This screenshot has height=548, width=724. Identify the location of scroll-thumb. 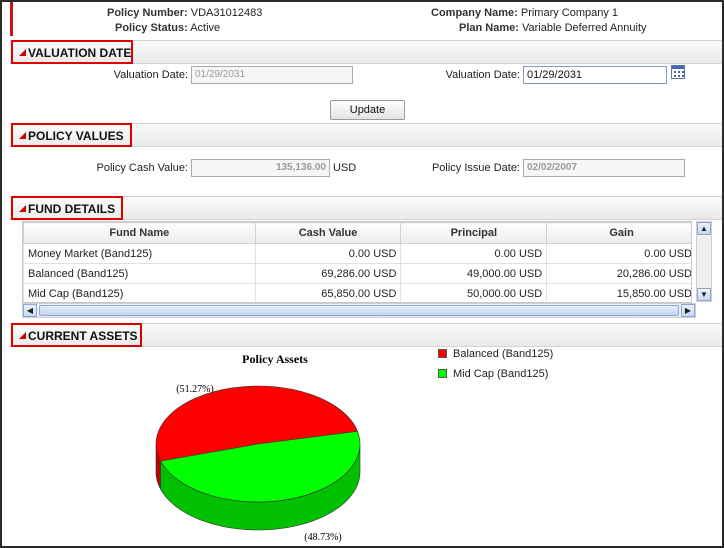
(359, 310).